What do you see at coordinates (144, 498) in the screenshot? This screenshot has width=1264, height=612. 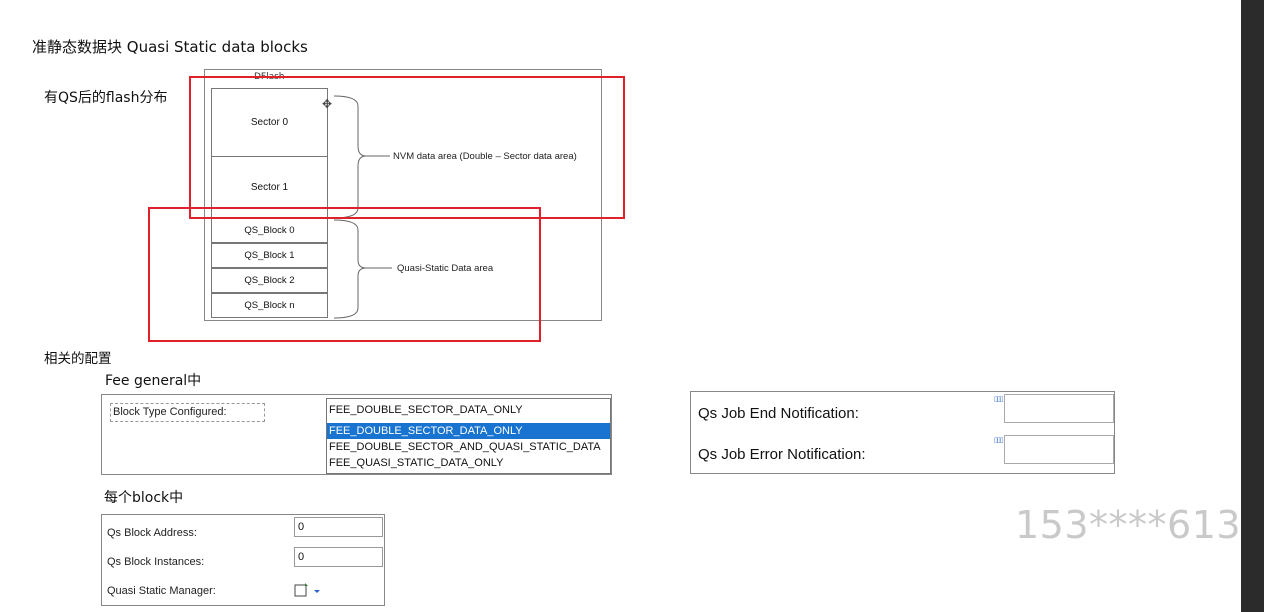 I see `each-block-heading: 每个block中` at bounding box center [144, 498].